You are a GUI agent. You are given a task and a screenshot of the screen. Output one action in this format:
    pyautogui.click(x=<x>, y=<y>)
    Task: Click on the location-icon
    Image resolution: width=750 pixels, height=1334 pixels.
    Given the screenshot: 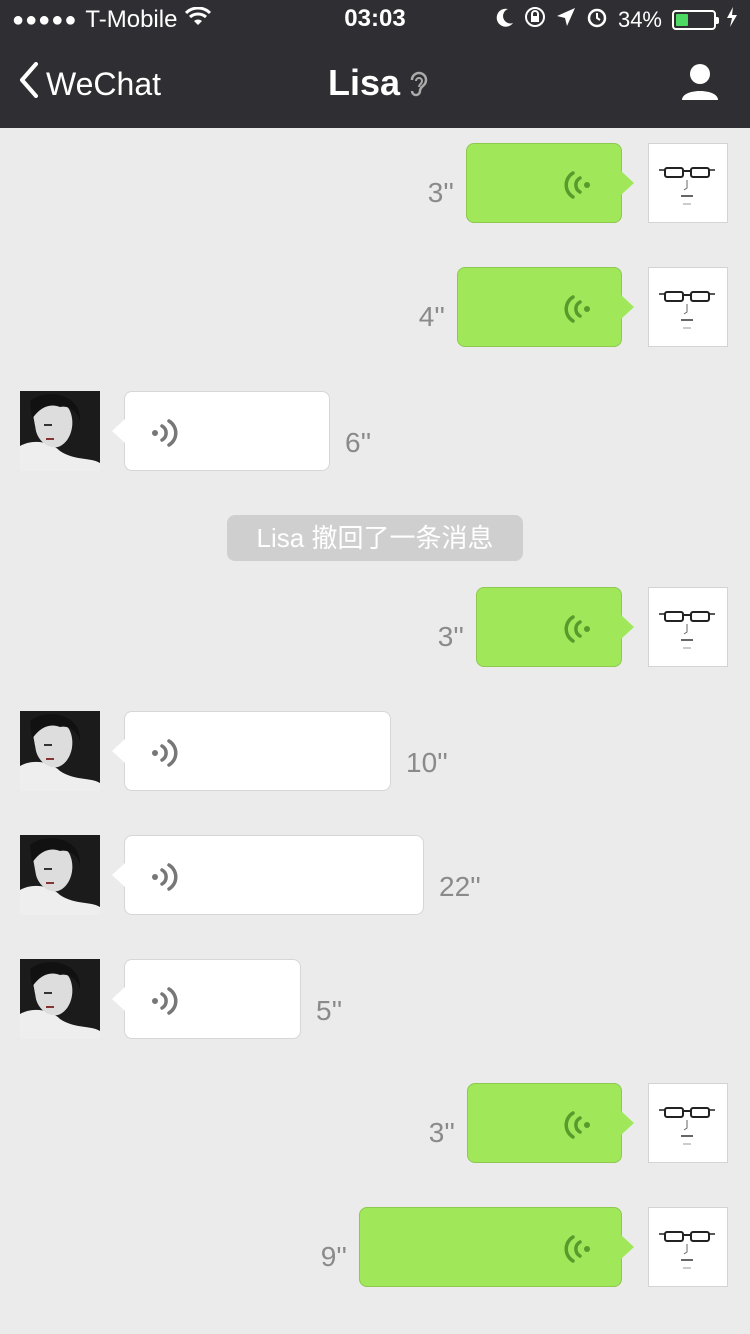 What is the action you would take?
    pyautogui.click(x=566, y=20)
    